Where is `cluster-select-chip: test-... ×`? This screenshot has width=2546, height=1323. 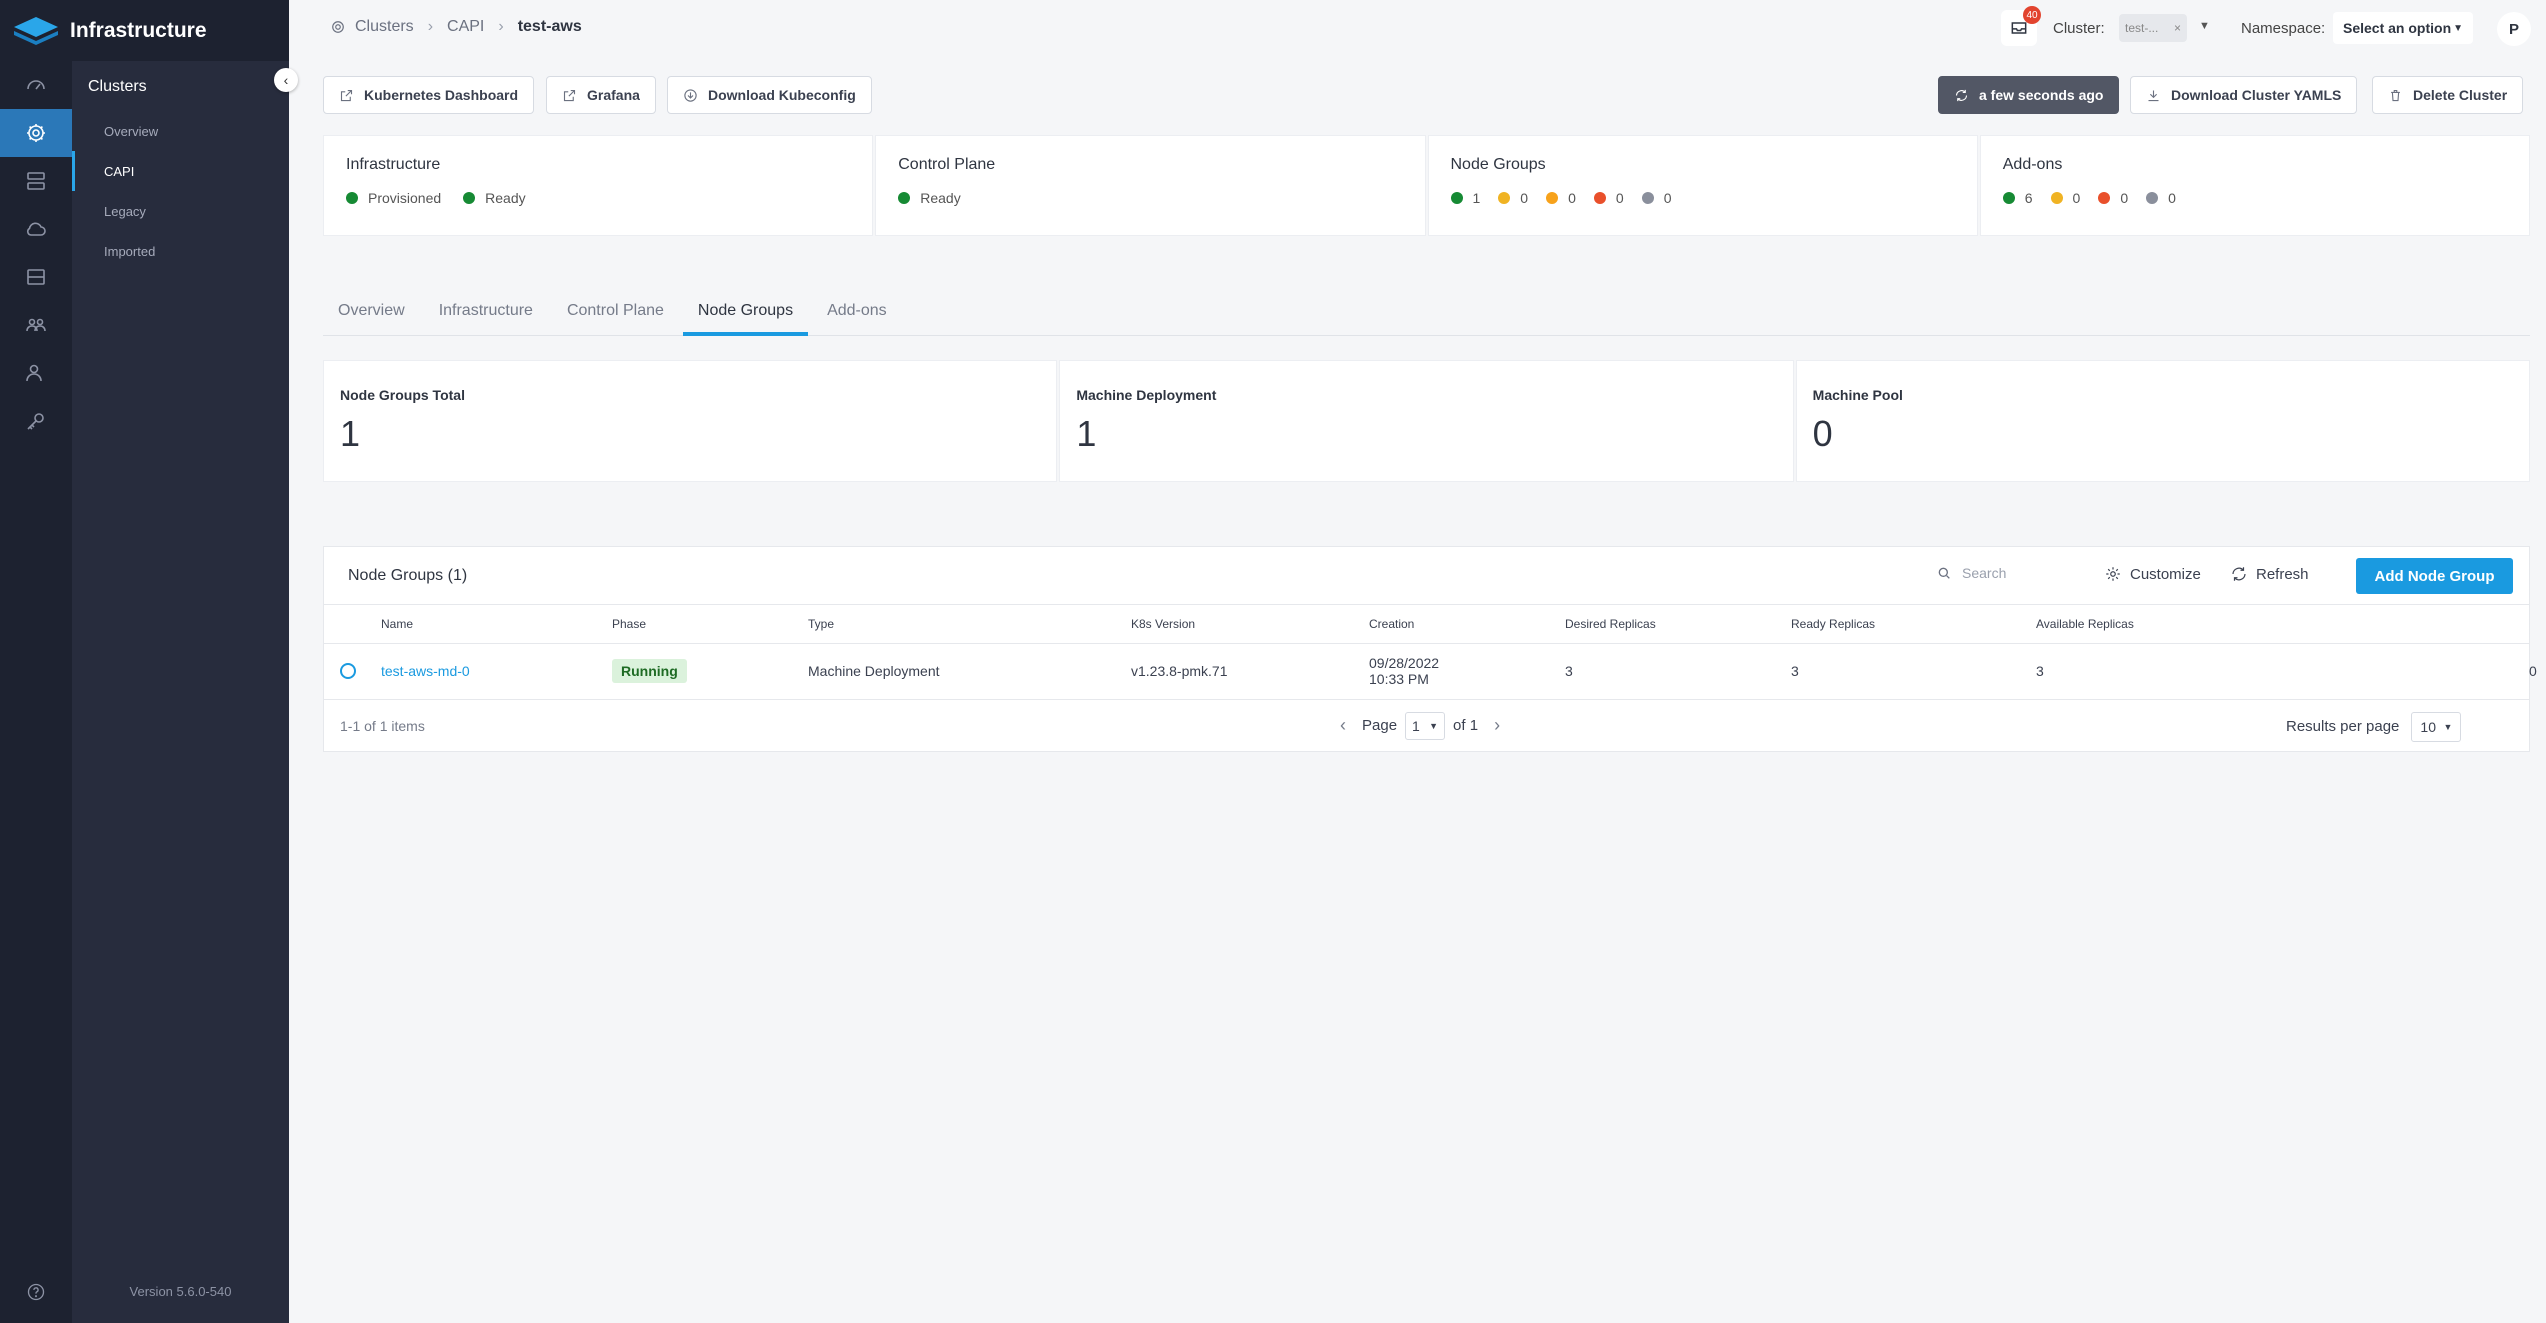 cluster-select-chip: test-... × is located at coordinates (2153, 28).